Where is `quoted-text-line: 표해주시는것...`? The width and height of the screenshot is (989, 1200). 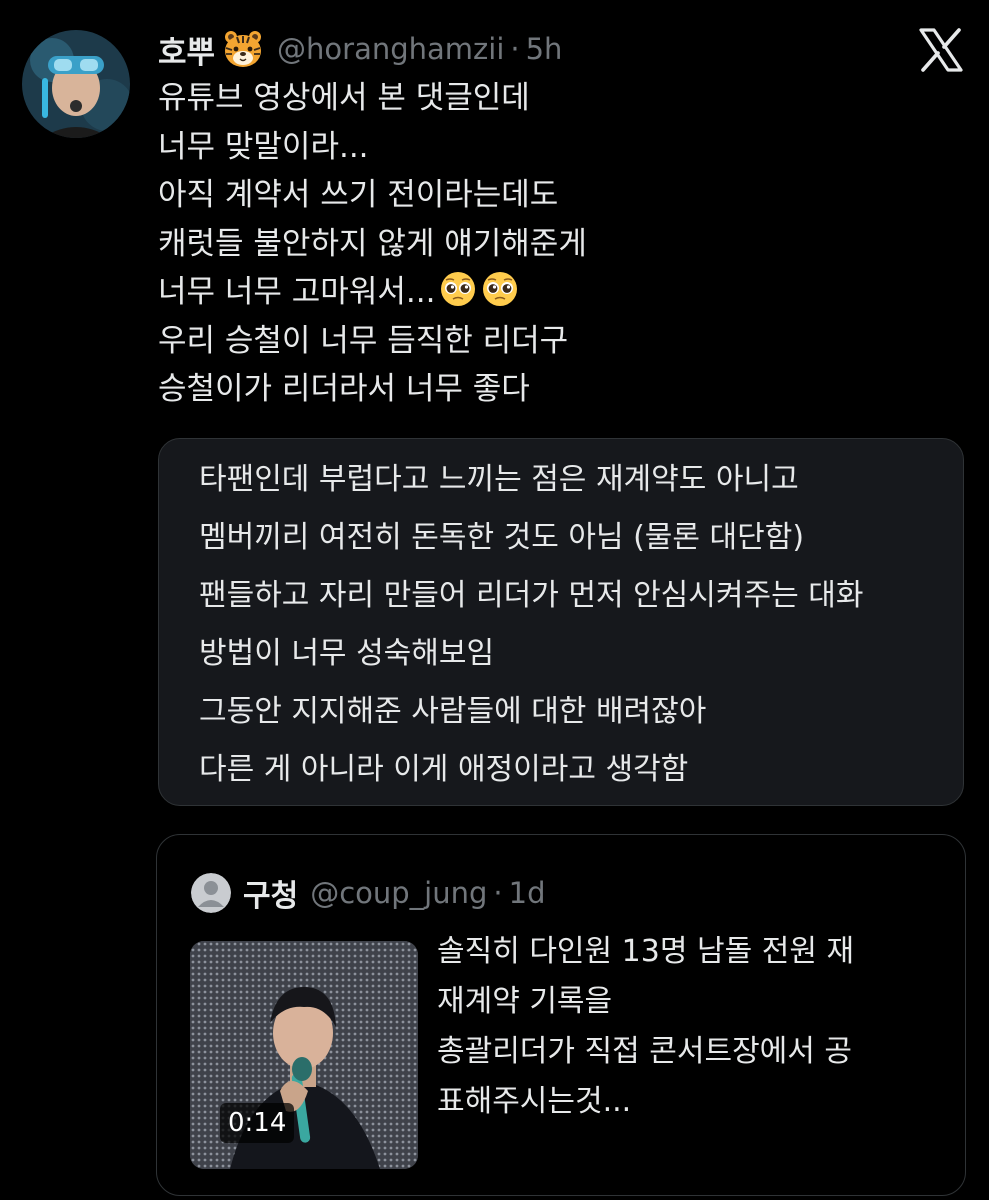 quoted-text-line: 표해주시는것... is located at coordinates (534, 1101).